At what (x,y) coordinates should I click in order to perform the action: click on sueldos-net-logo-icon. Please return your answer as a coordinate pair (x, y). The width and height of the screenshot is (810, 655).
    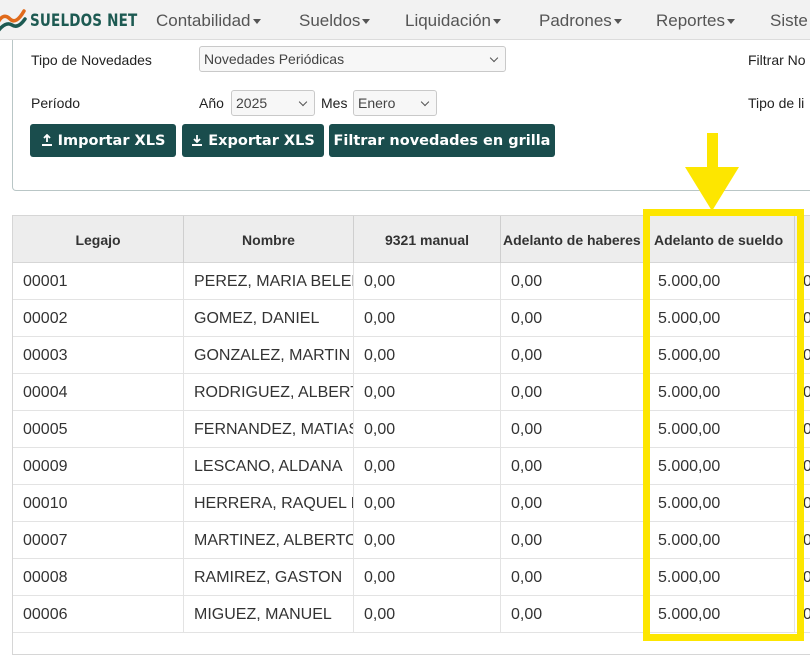
    Looking at the image, I should click on (13, 20).